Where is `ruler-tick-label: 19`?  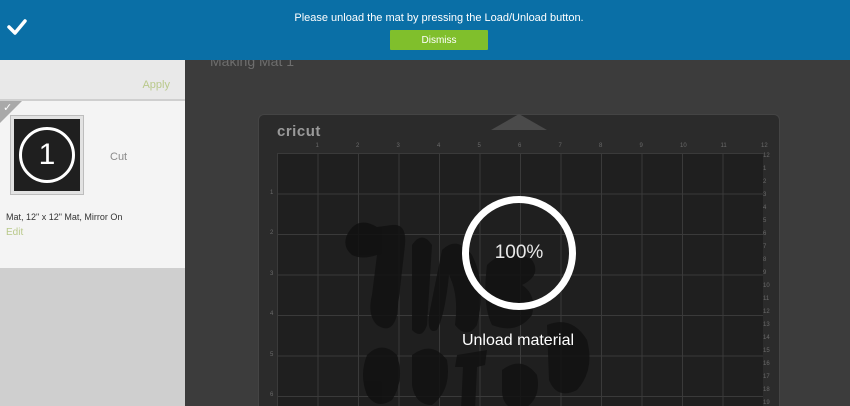 ruler-tick-label: 19 is located at coordinates (766, 403).